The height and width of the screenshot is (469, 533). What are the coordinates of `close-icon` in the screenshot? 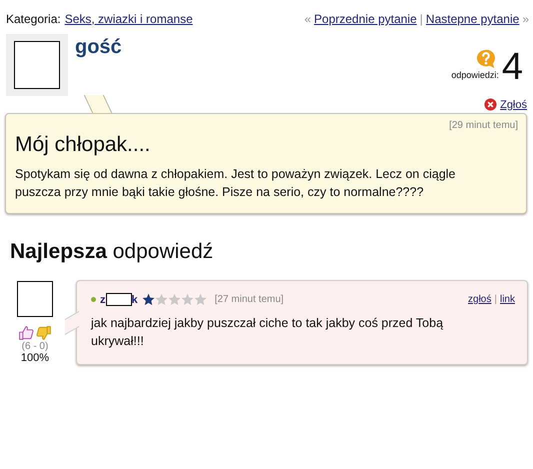 It's located at (491, 104).